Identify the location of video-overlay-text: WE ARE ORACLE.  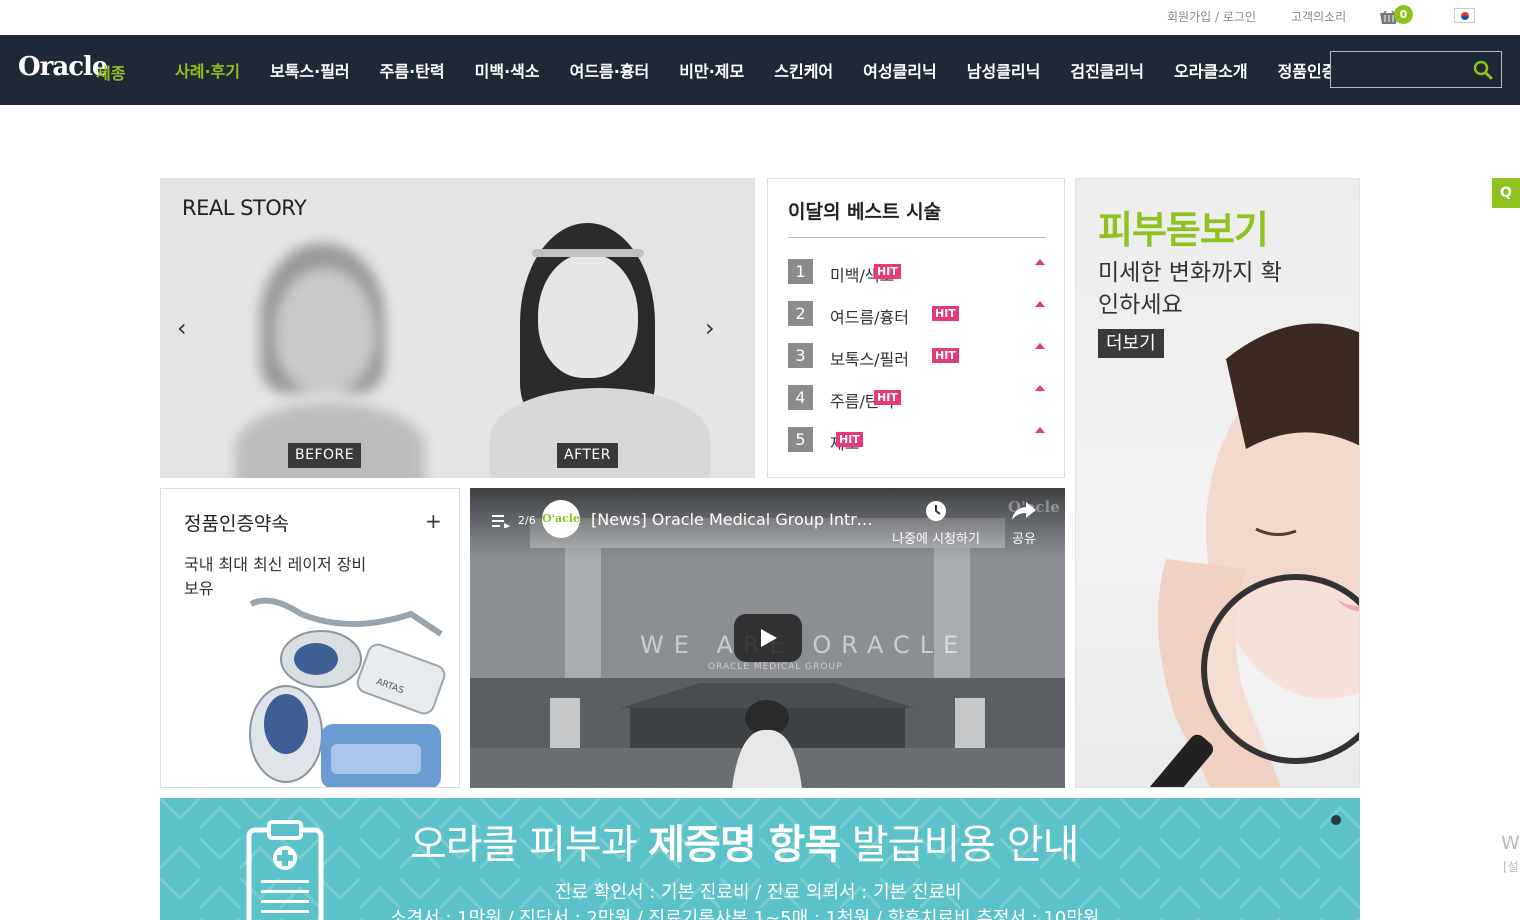
(804, 645).